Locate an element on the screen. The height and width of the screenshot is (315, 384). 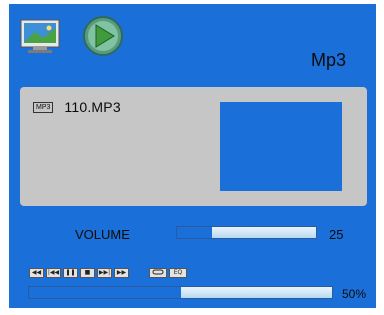
playback-controls: ◀◀ |◀◀ ❚❚ ■ ▶▶| ▶▶ EQ is located at coordinates (109, 273).